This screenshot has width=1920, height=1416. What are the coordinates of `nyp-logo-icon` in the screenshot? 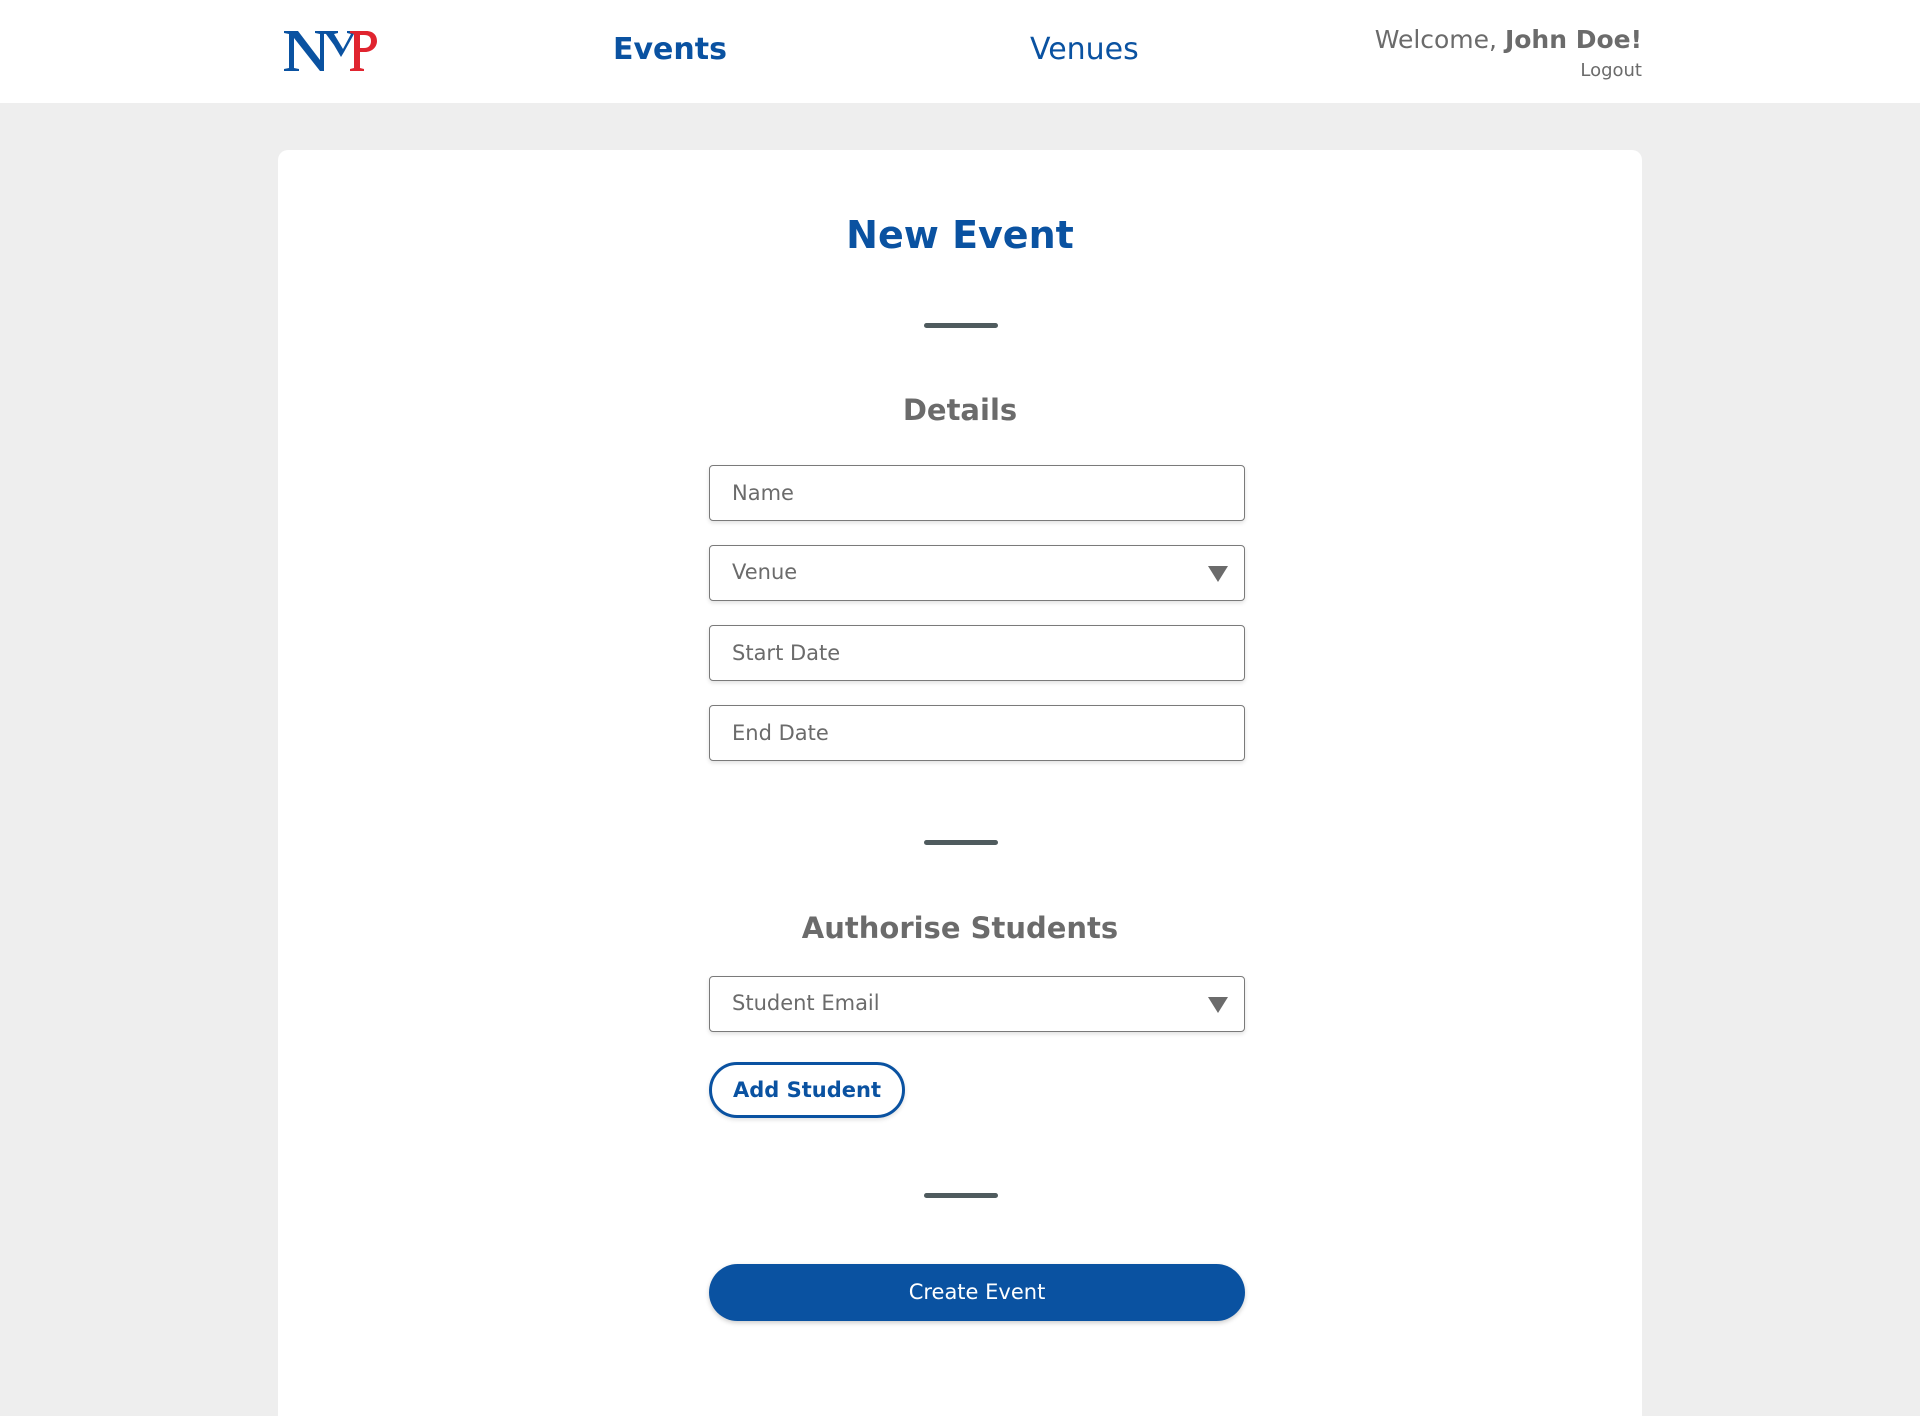 It's located at (330, 51).